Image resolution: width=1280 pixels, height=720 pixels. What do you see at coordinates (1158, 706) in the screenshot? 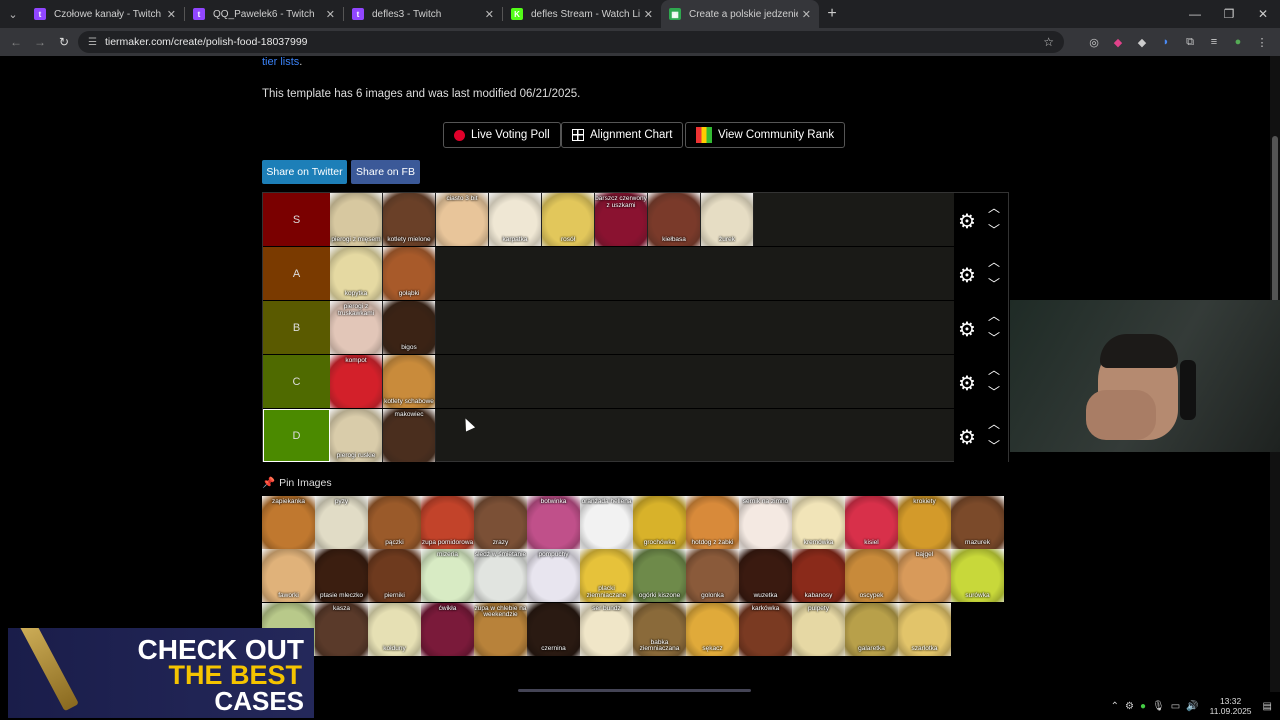
I see `microphone-icon: 🎙` at bounding box center [1158, 706].